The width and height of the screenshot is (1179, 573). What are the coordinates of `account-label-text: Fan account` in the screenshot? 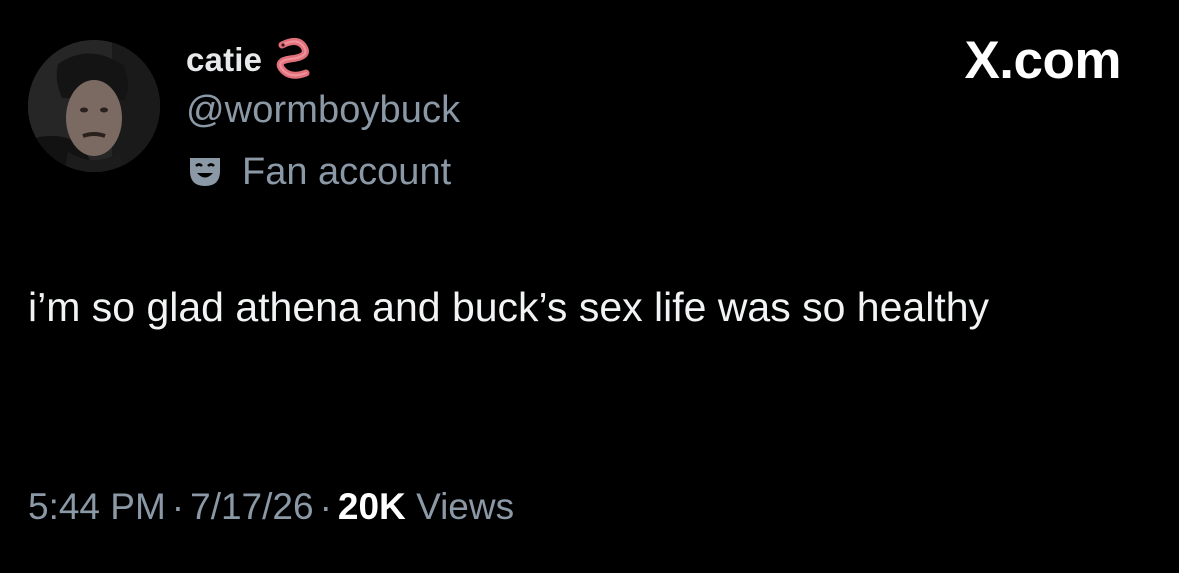 It's located at (347, 171).